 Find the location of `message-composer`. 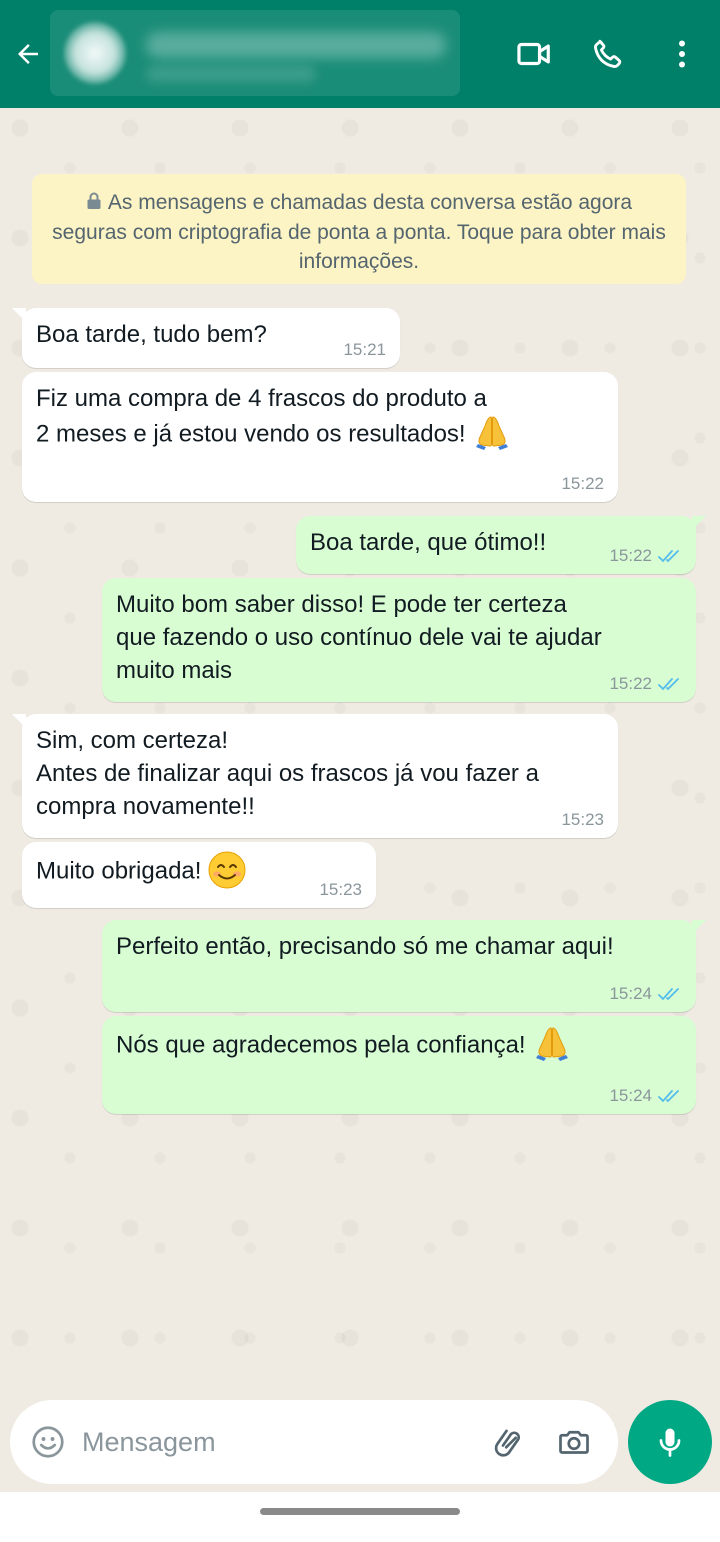

message-composer is located at coordinates (314, 1442).